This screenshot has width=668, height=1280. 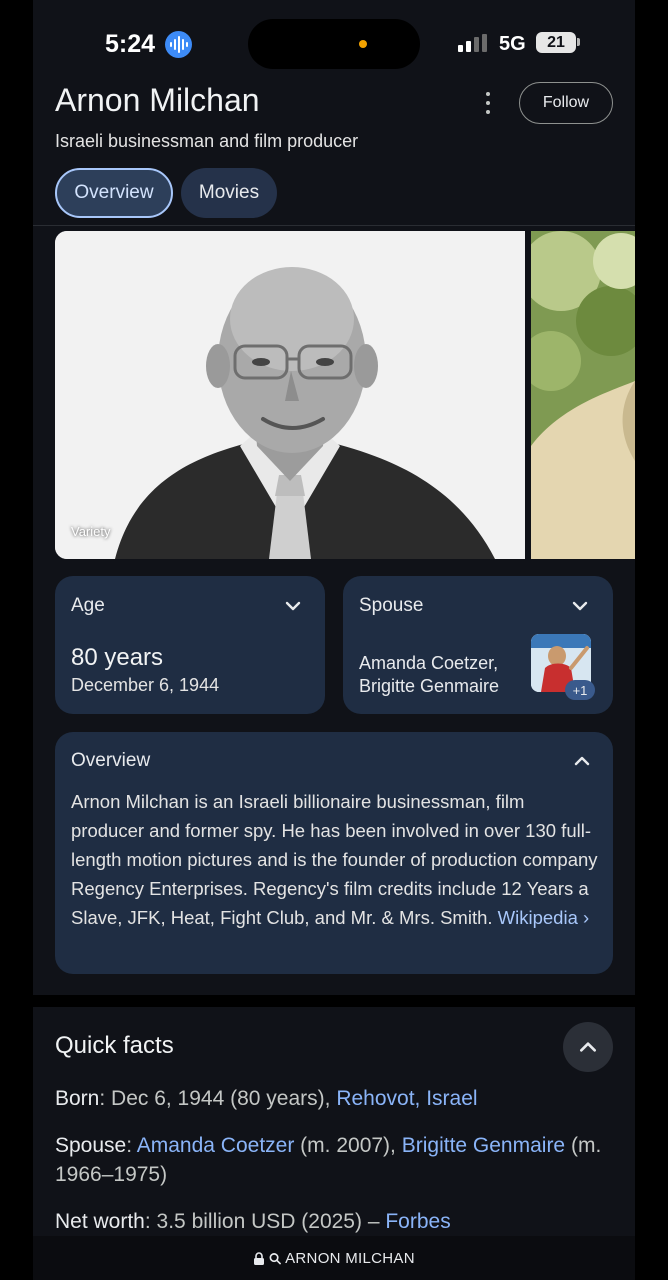 What do you see at coordinates (348, 1145) in the screenshot?
I see `fact-spouse-mid: (m. 2007),` at bounding box center [348, 1145].